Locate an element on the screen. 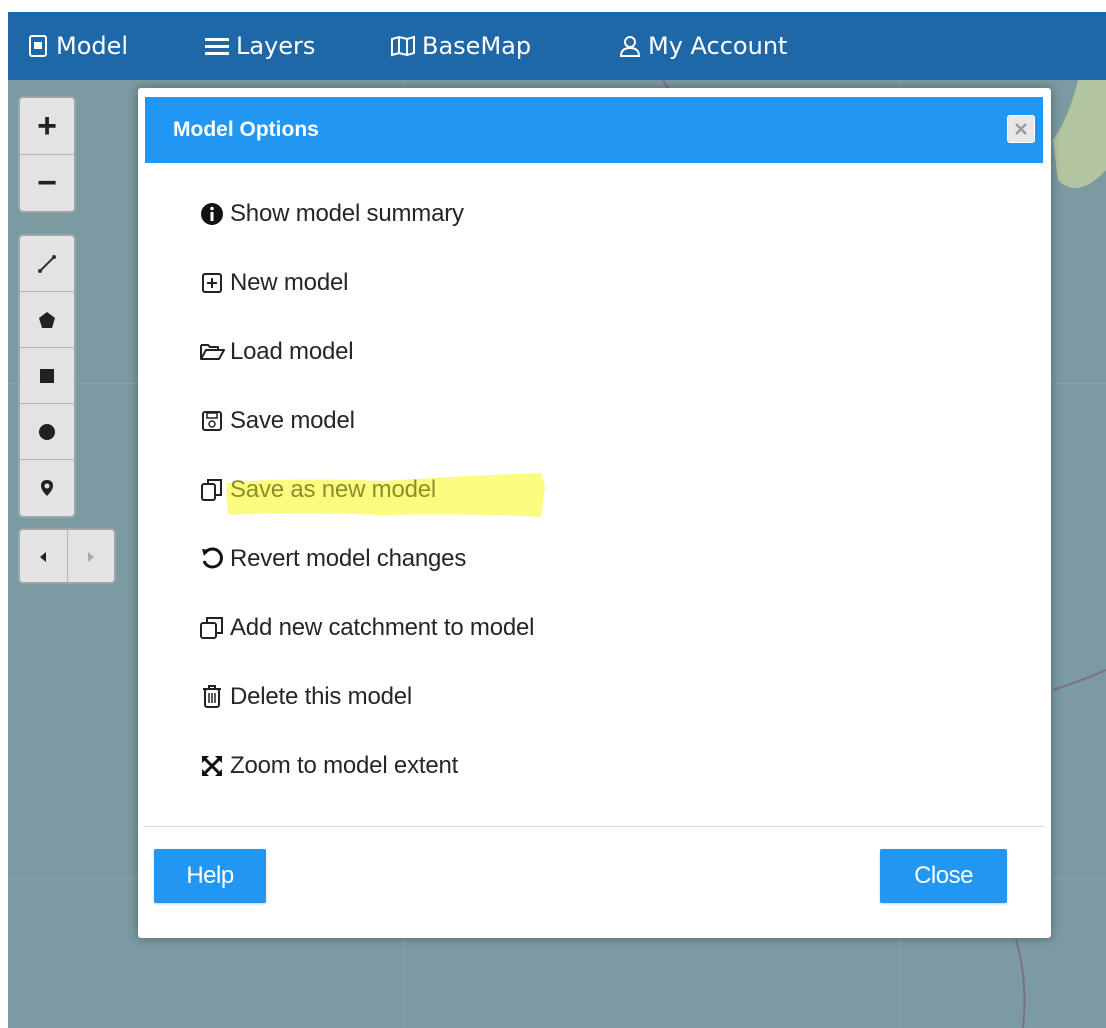 This screenshot has width=1106, height=1028. nav-layers-label: Layers is located at coordinates (276, 46).